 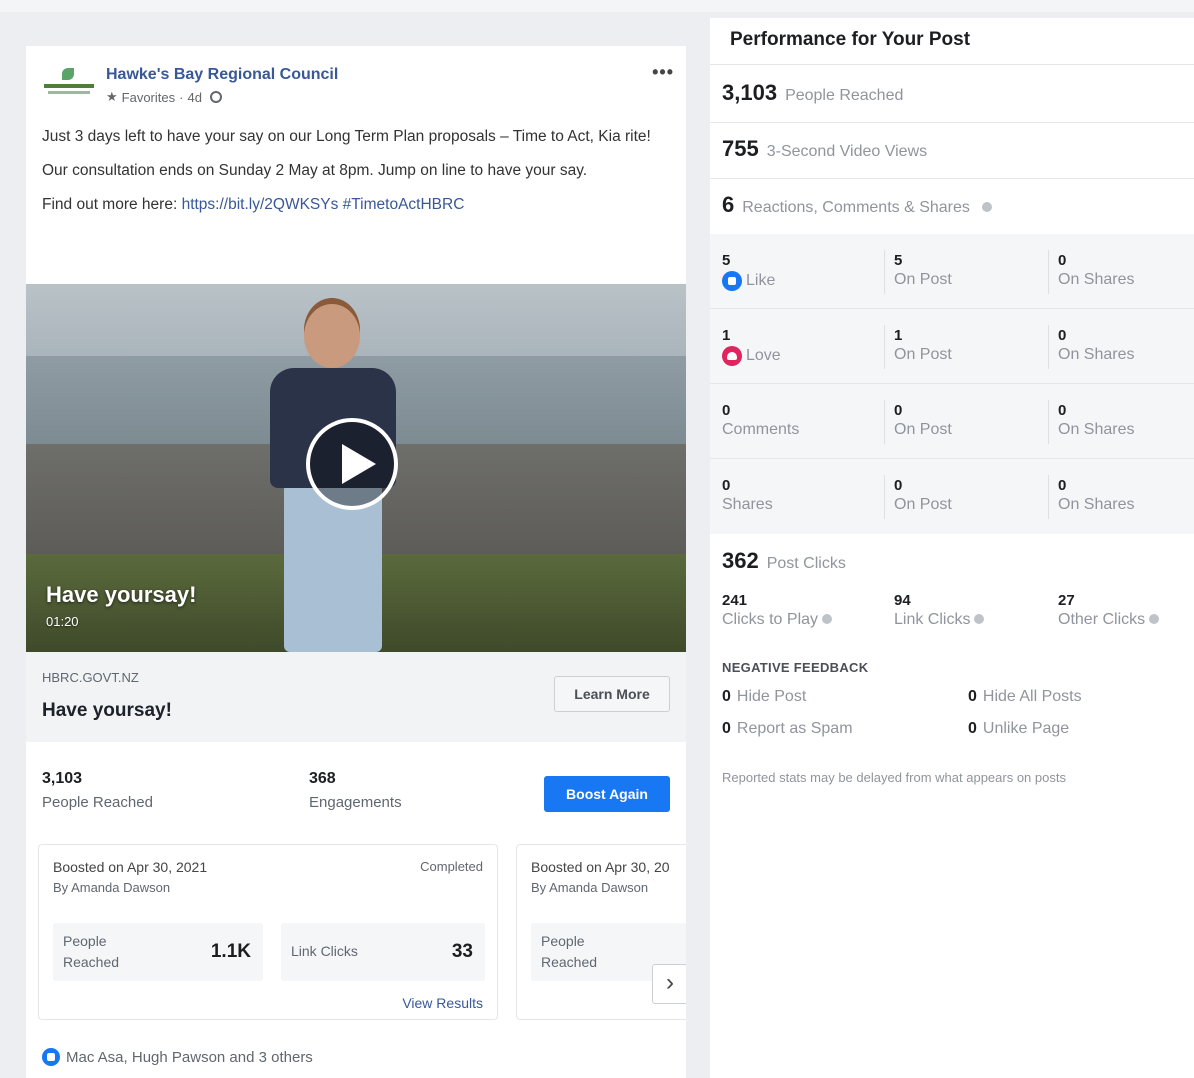 I want to click on star-icon: ★, so click(x=112, y=96).